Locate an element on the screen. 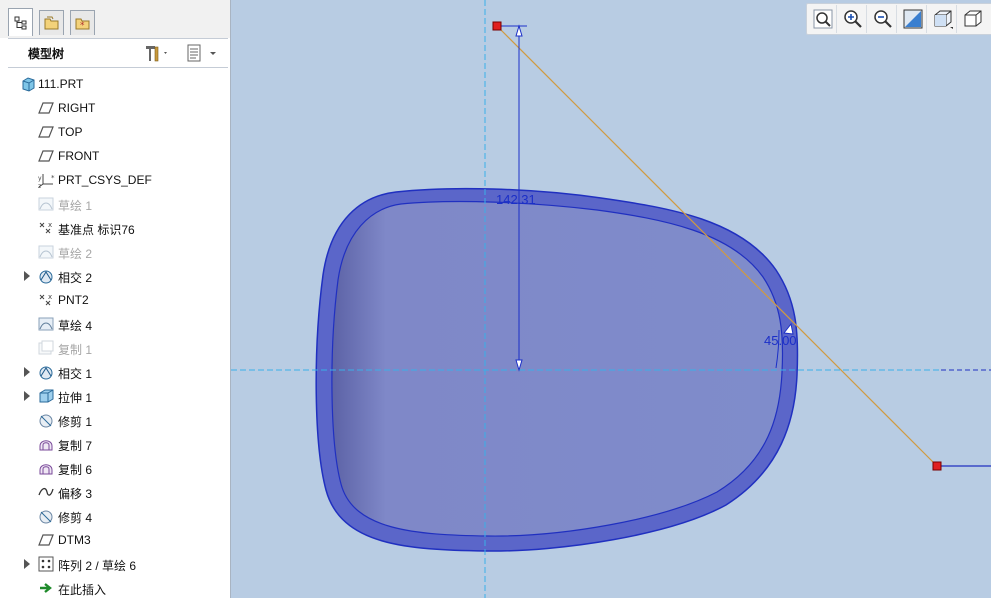 The height and width of the screenshot is (600, 991). tree-item: 复制 6 is located at coordinates (117, 468).